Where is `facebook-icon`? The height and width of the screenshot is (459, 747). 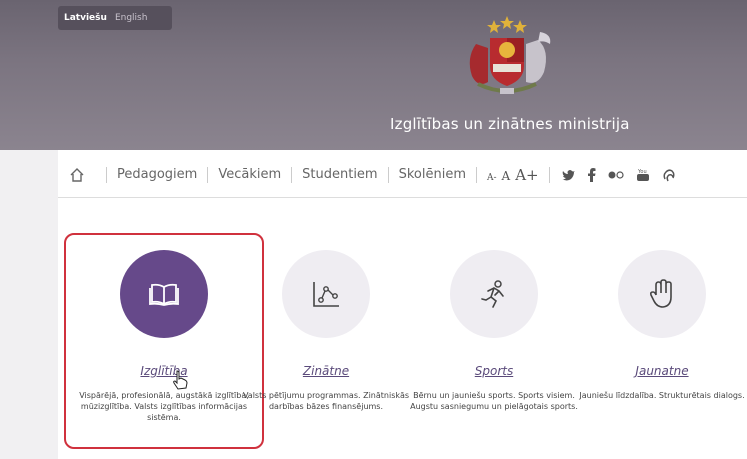
facebook-icon is located at coordinates (591, 174).